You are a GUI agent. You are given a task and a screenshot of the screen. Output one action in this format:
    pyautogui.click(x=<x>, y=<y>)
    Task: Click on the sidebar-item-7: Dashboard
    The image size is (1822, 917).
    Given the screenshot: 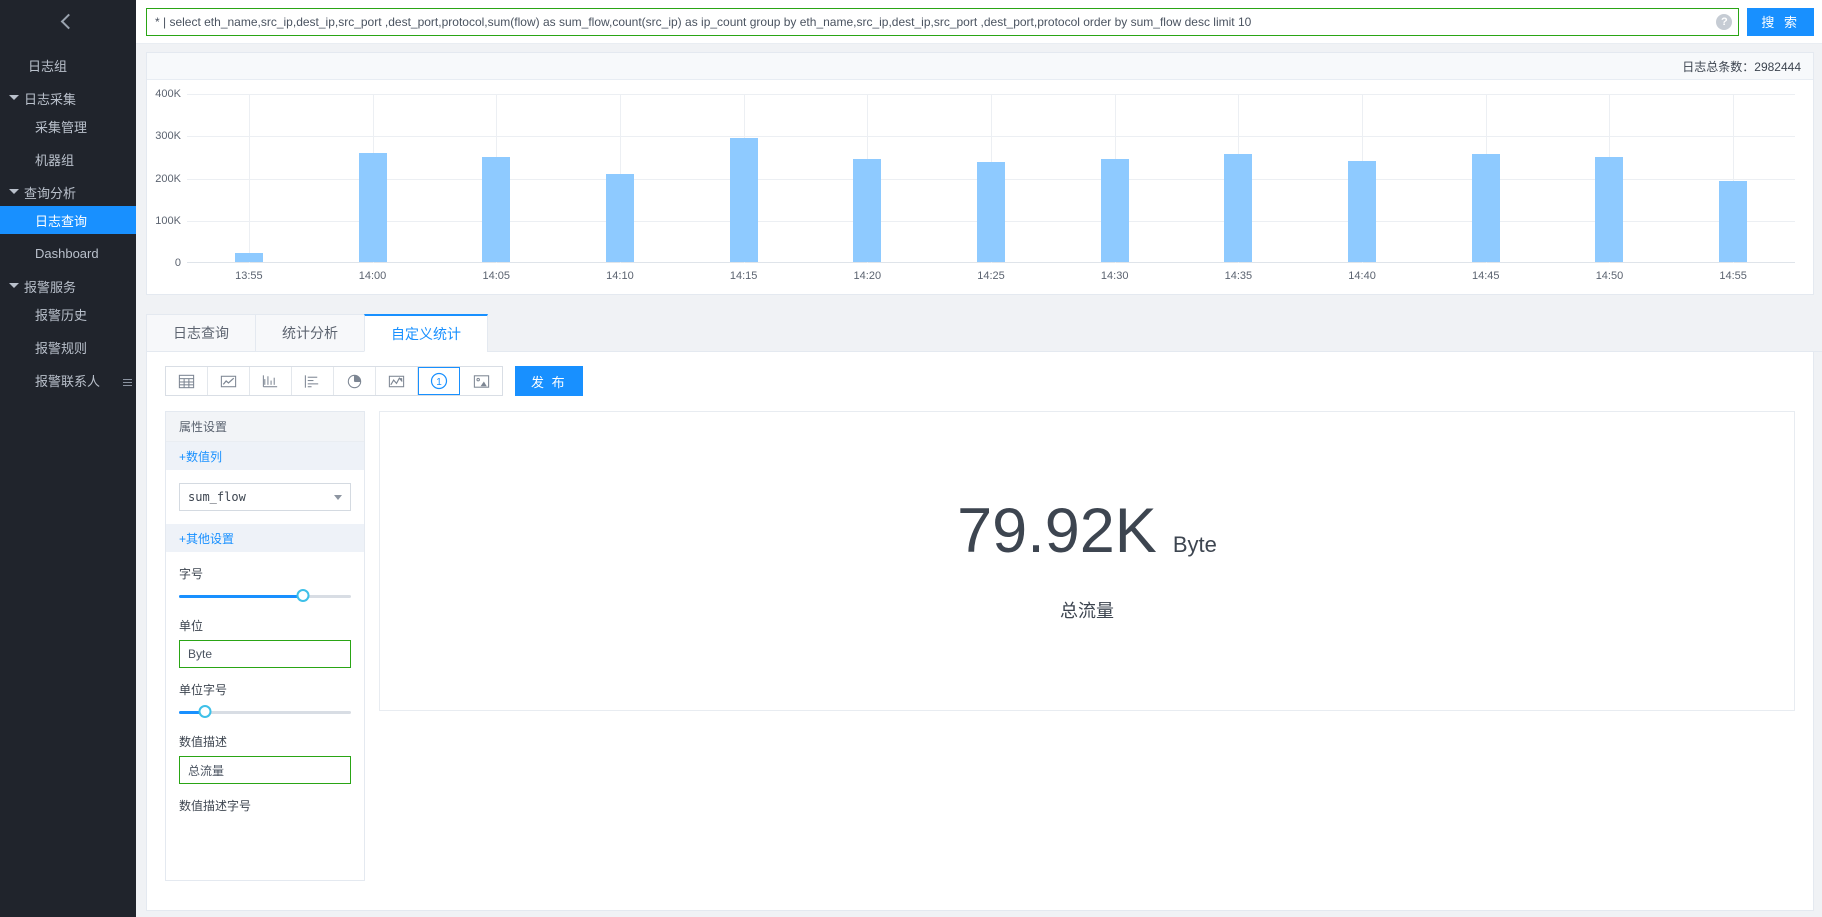 What is the action you would take?
    pyautogui.click(x=68, y=253)
    